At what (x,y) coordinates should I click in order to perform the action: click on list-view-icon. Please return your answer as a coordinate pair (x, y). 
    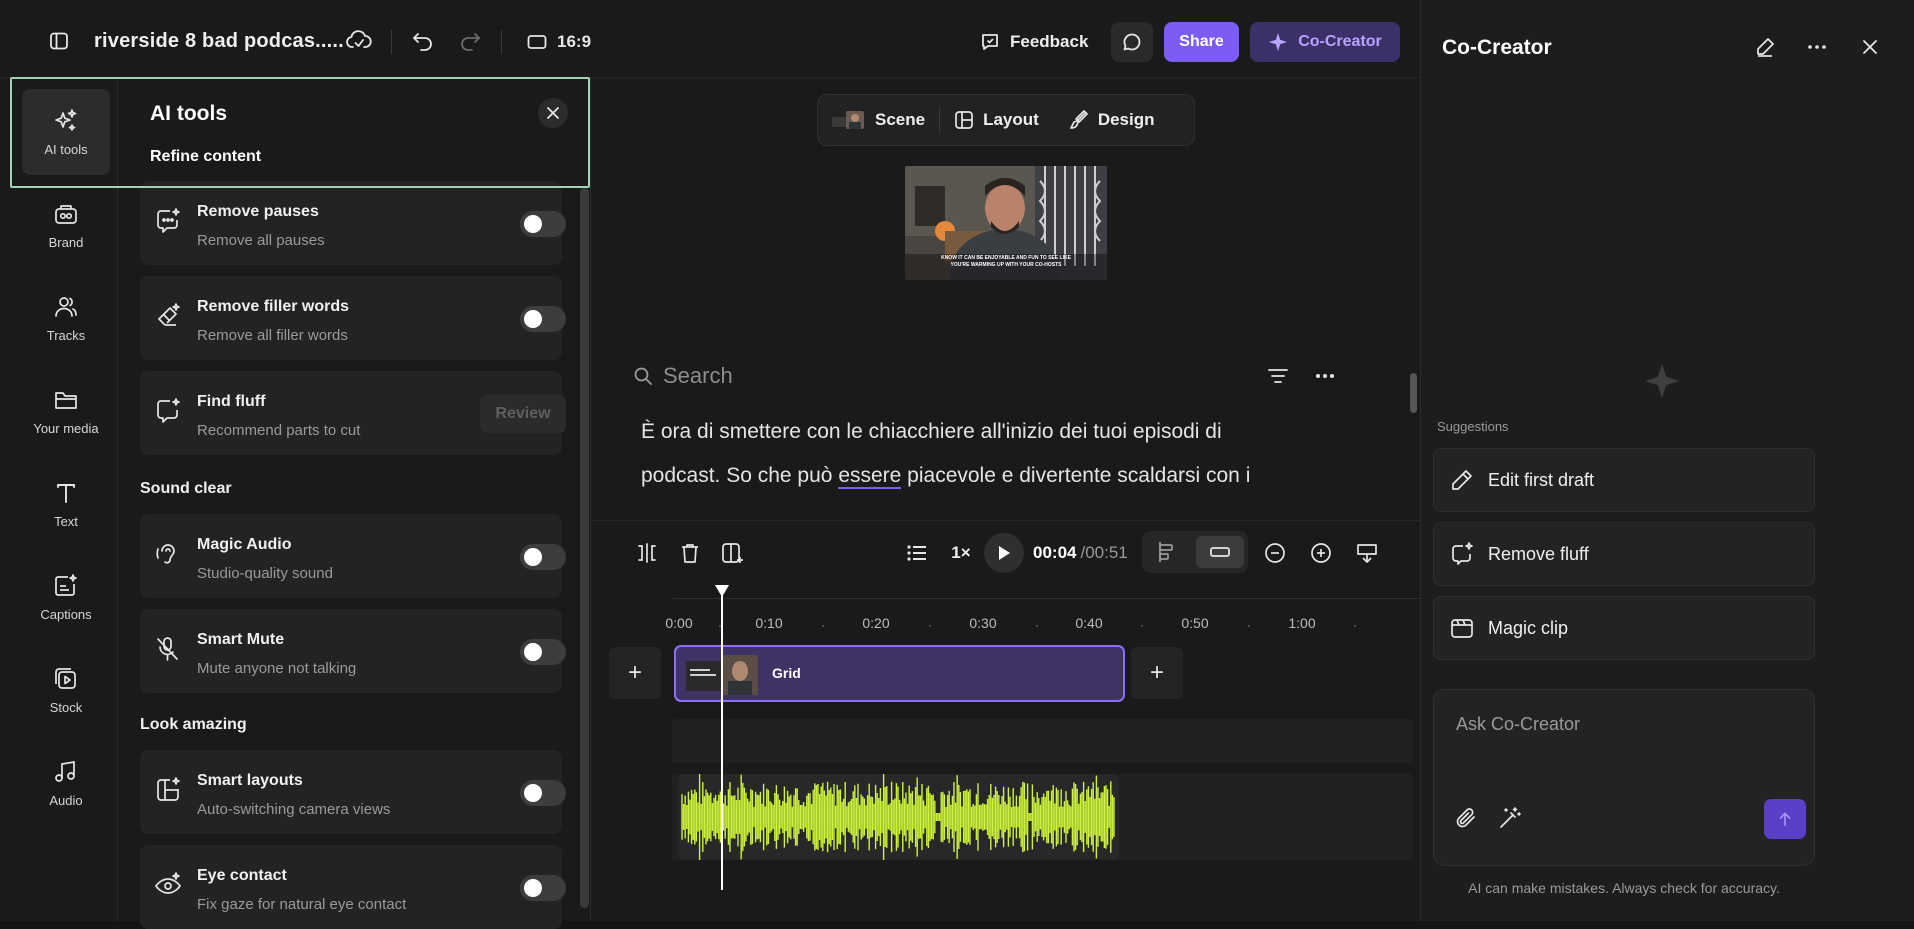
    Looking at the image, I should click on (917, 553).